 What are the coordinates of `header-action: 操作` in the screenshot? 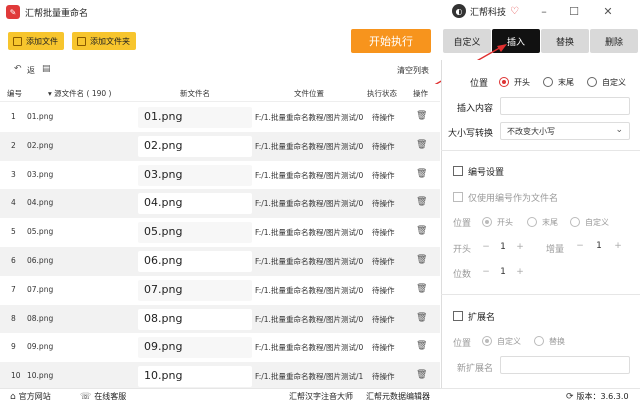 It's located at (420, 93).